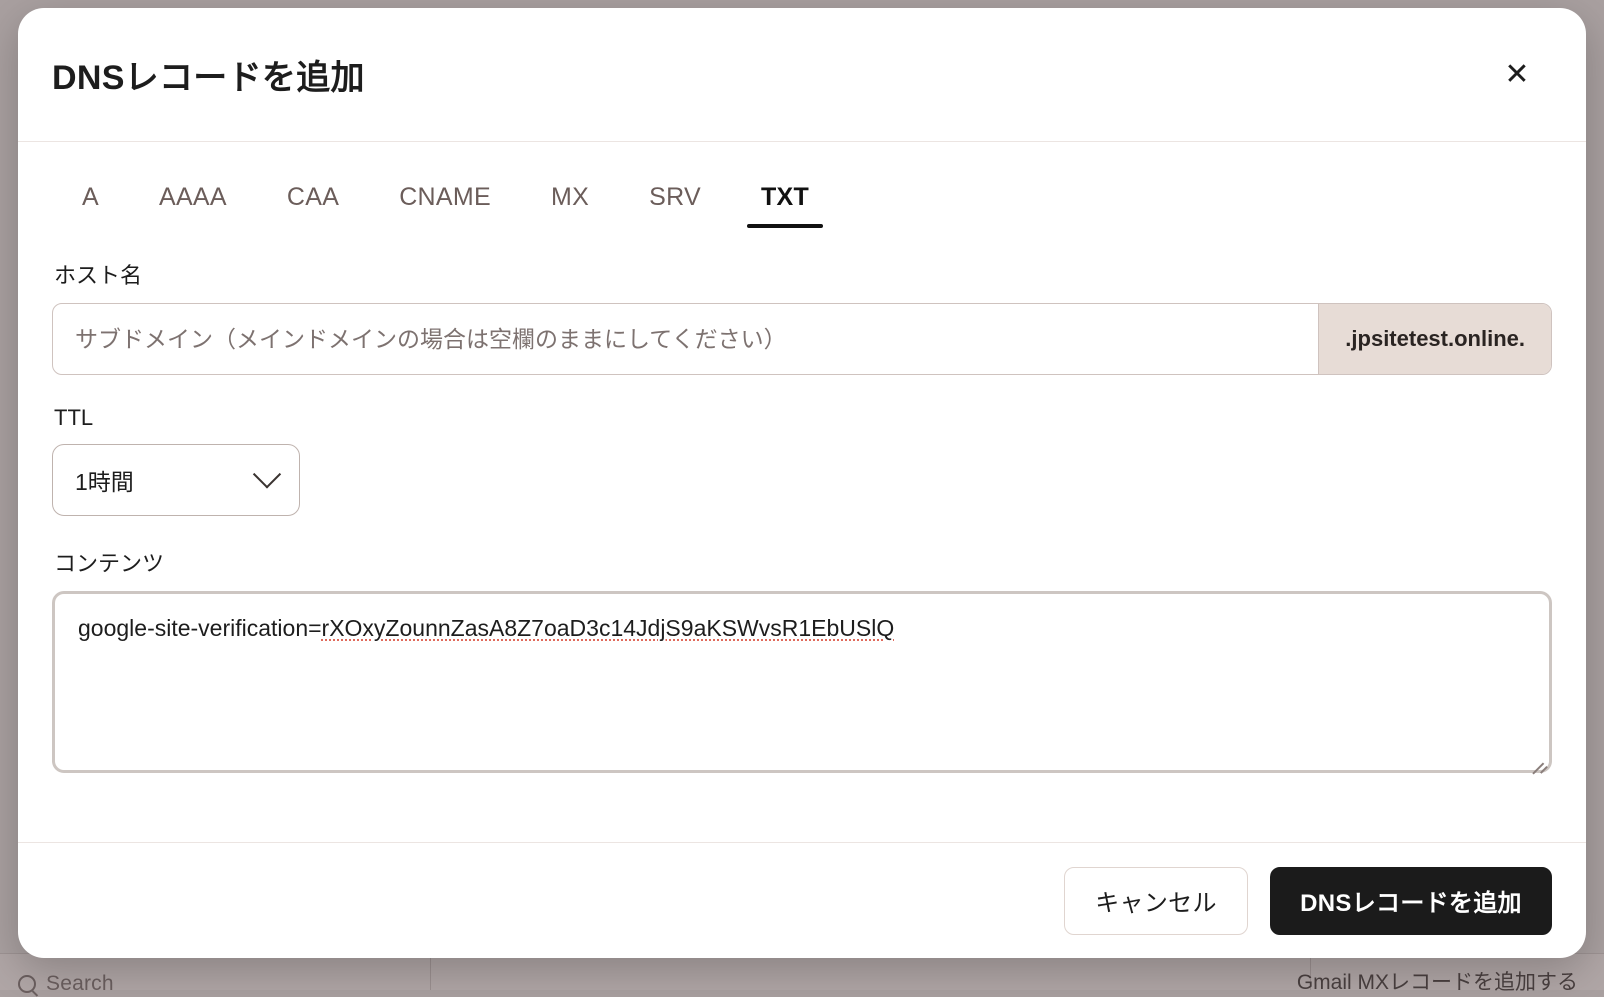 The image size is (1604, 997). I want to click on tab-txt: TXT, so click(785, 205).